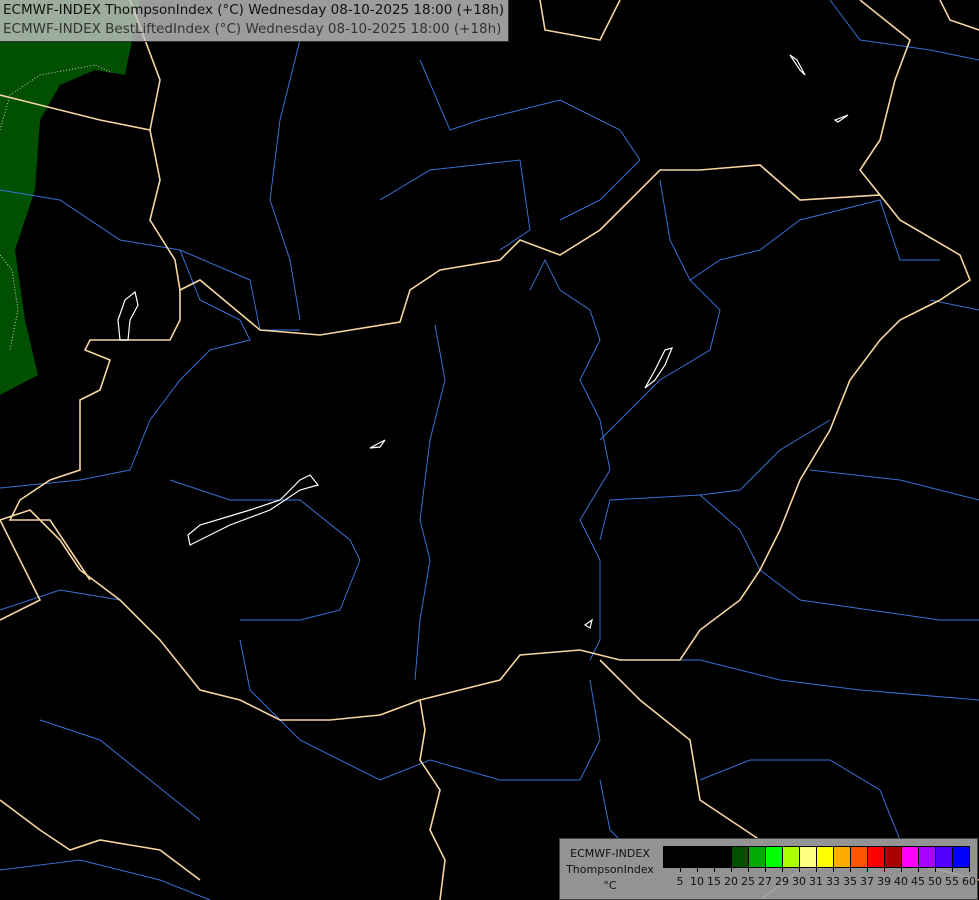  Describe the element at coordinates (714, 881) in the screenshot. I see `legend-tick-label: 15` at that location.